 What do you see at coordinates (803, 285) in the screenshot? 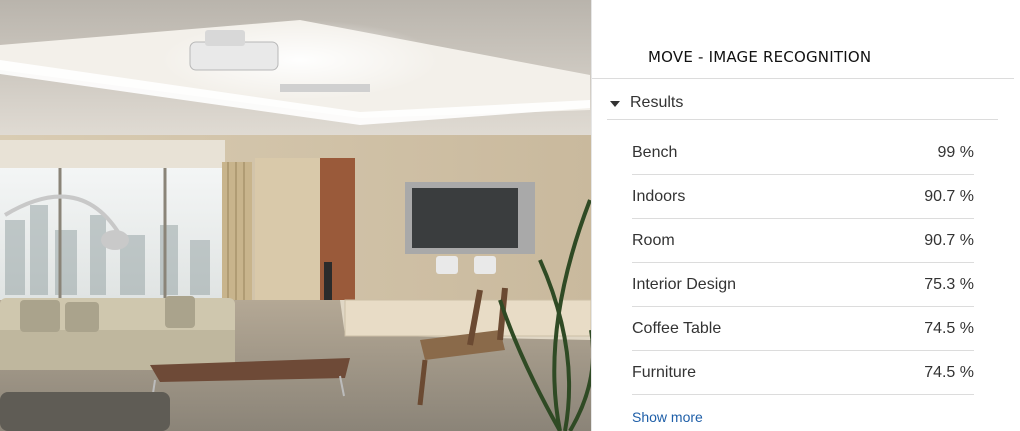
I see `result-row: Interior Design 75.3 %` at bounding box center [803, 285].